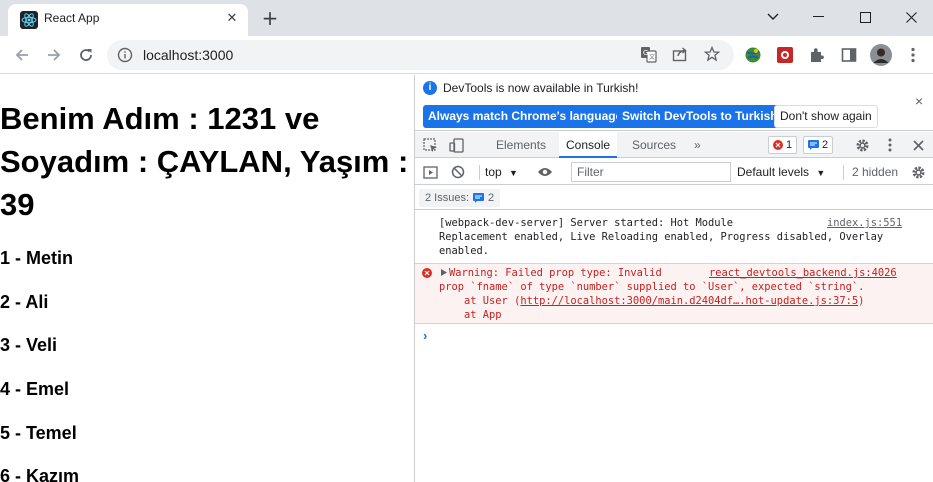 This screenshot has width=933, height=482. Describe the element at coordinates (913, 55) in the screenshot. I see `chrome-menu-icon` at that location.